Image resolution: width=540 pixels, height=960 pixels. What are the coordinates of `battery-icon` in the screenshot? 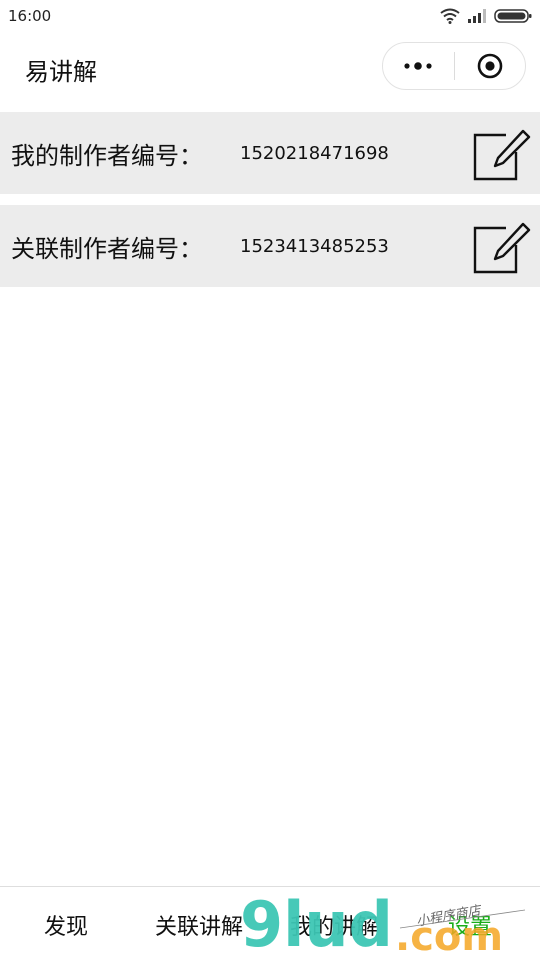 It's located at (513, 16).